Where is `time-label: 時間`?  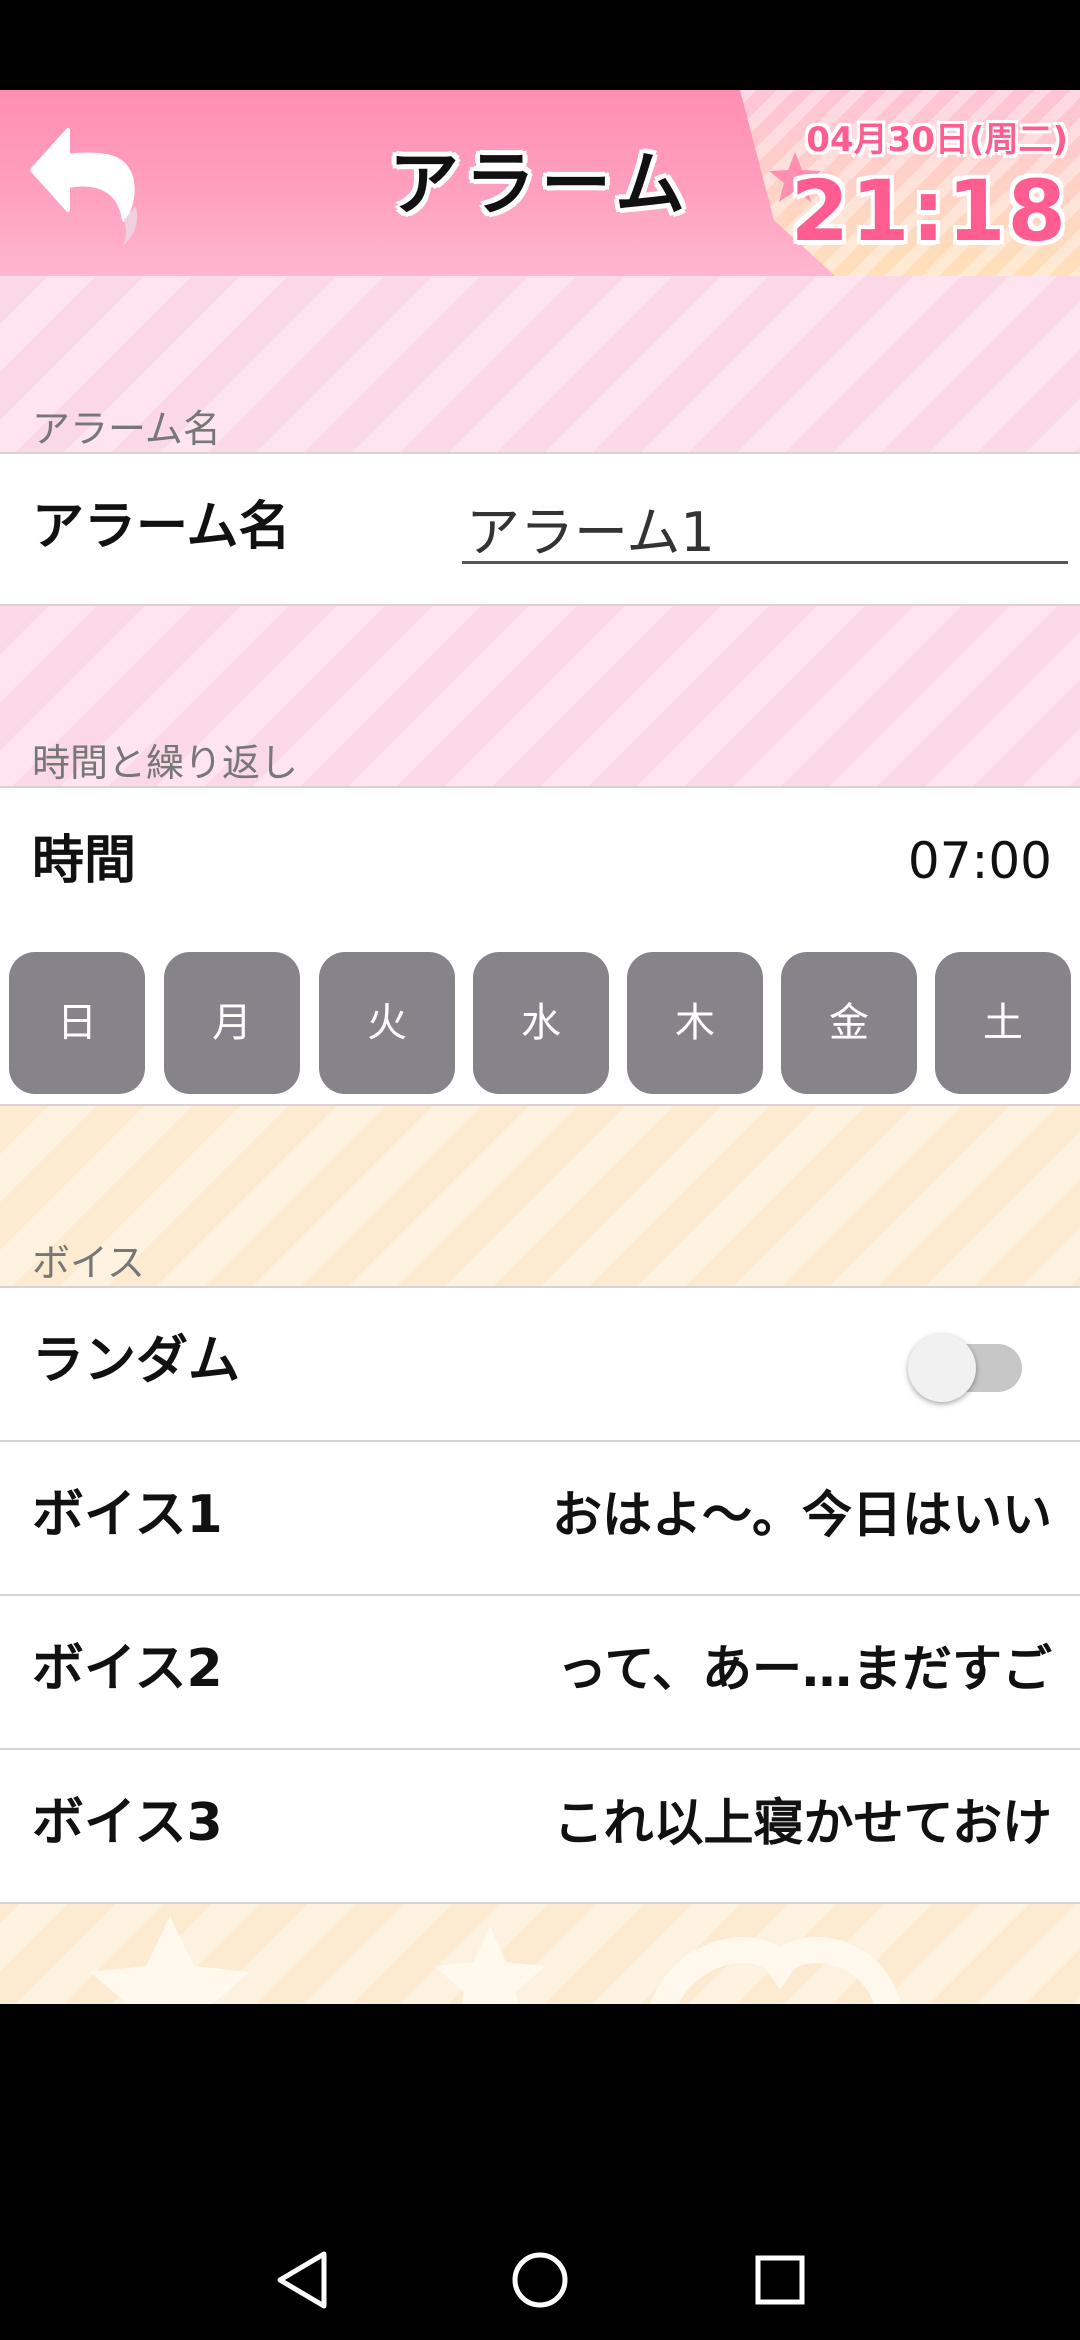 time-label: 時間 is located at coordinates (84, 861).